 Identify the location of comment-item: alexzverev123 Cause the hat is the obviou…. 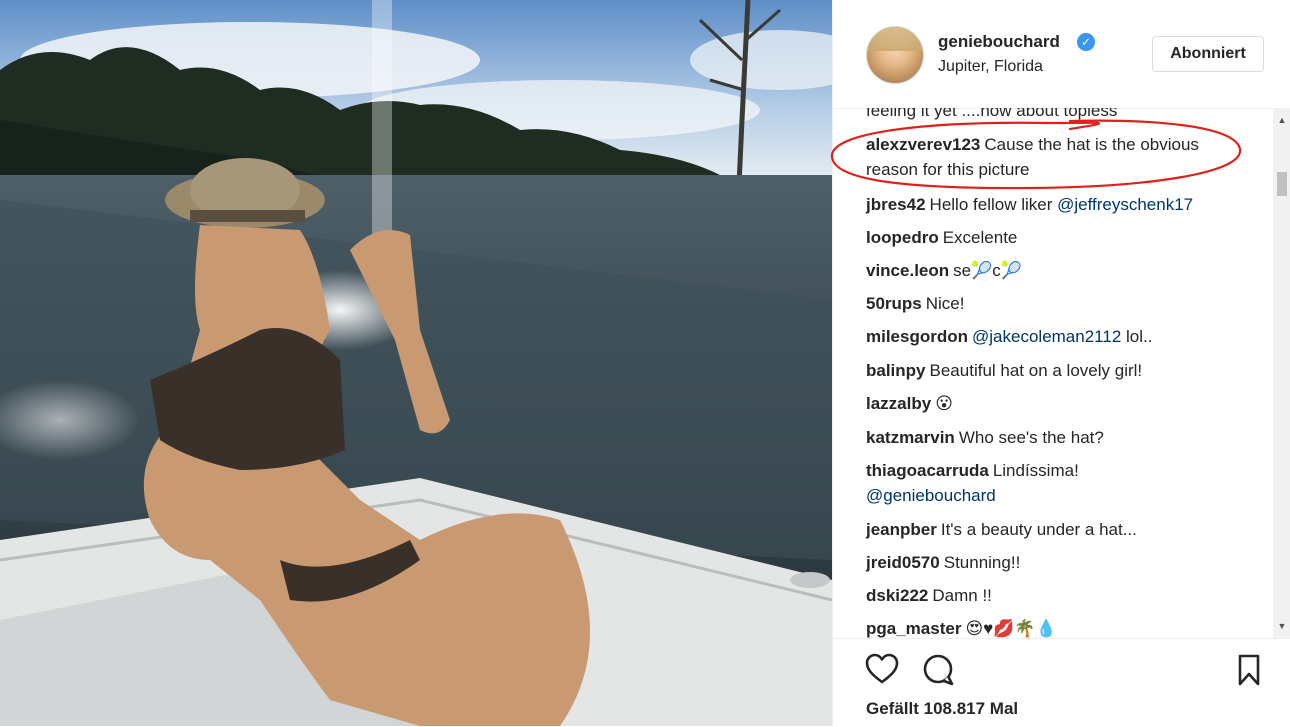
(1056, 157).